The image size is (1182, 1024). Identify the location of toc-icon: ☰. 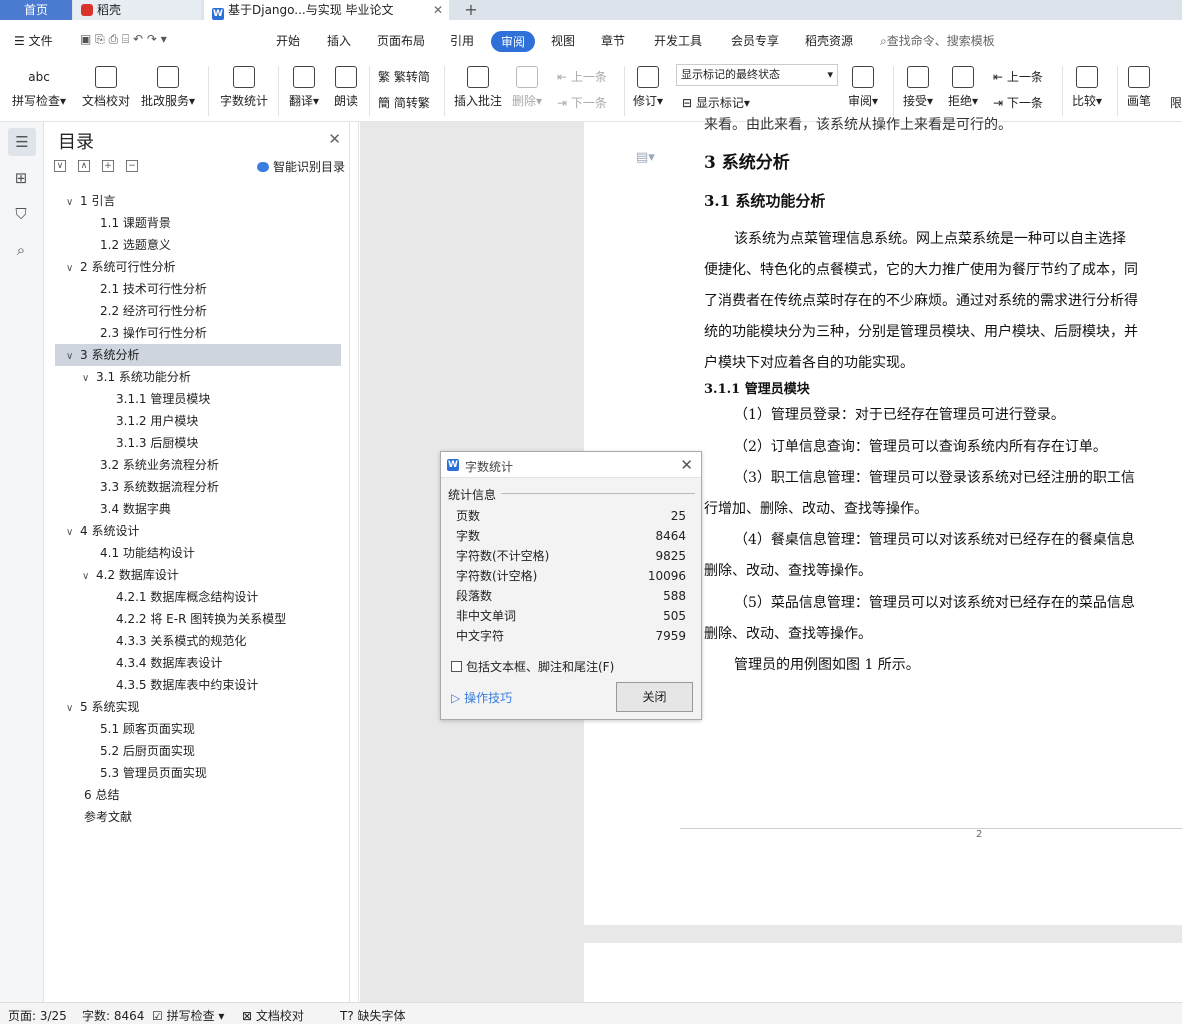
(22, 142).